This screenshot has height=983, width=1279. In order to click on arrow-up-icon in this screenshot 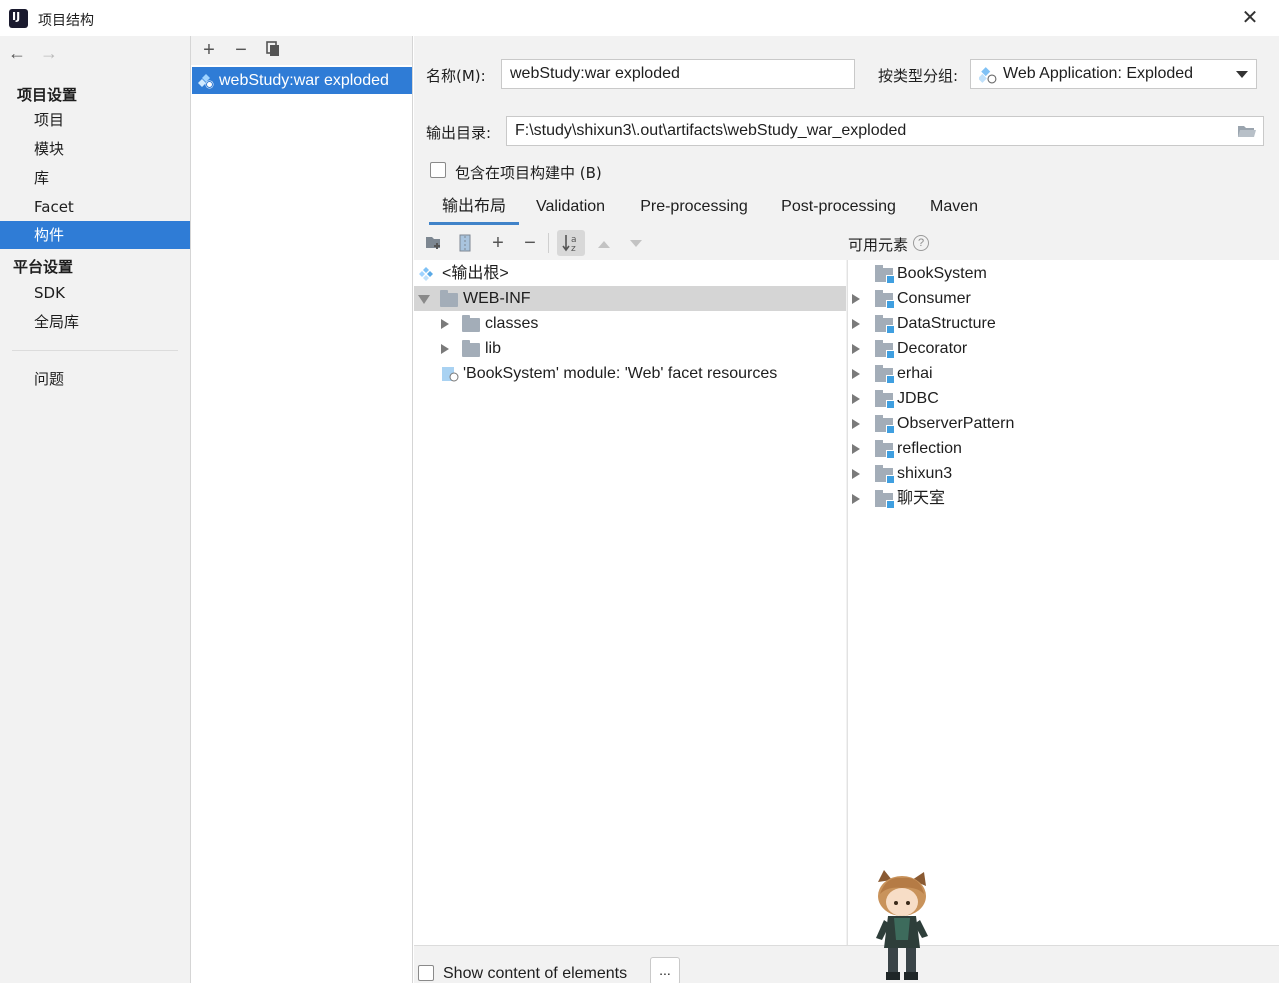, I will do `click(604, 244)`.